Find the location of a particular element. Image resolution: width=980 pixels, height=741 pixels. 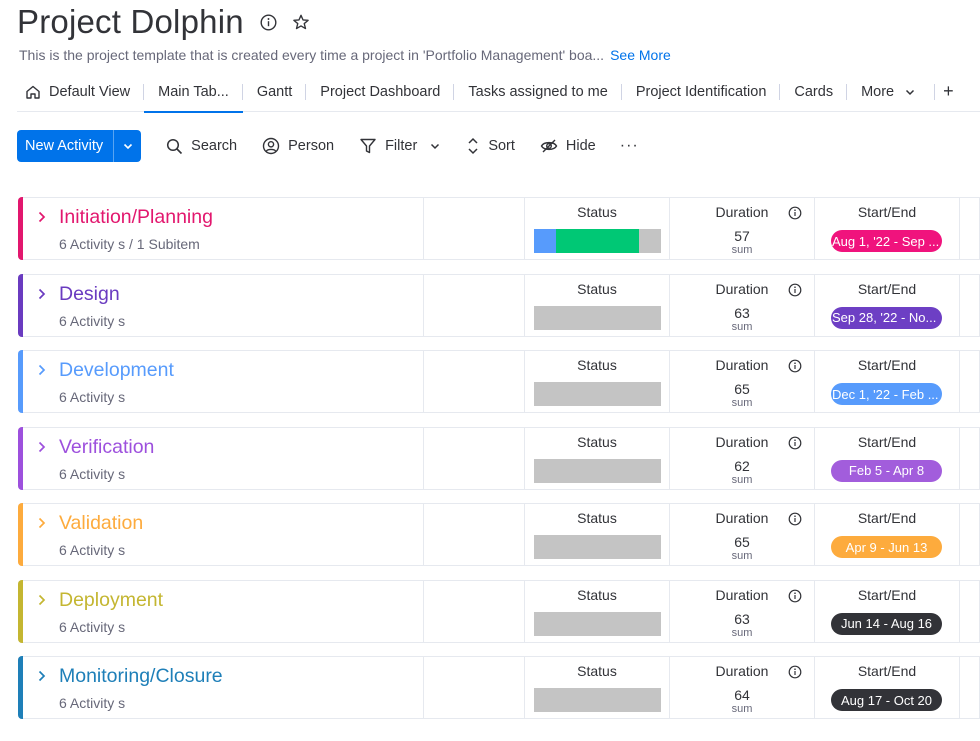

tab-label: Gantt is located at coordinates (274, 91).